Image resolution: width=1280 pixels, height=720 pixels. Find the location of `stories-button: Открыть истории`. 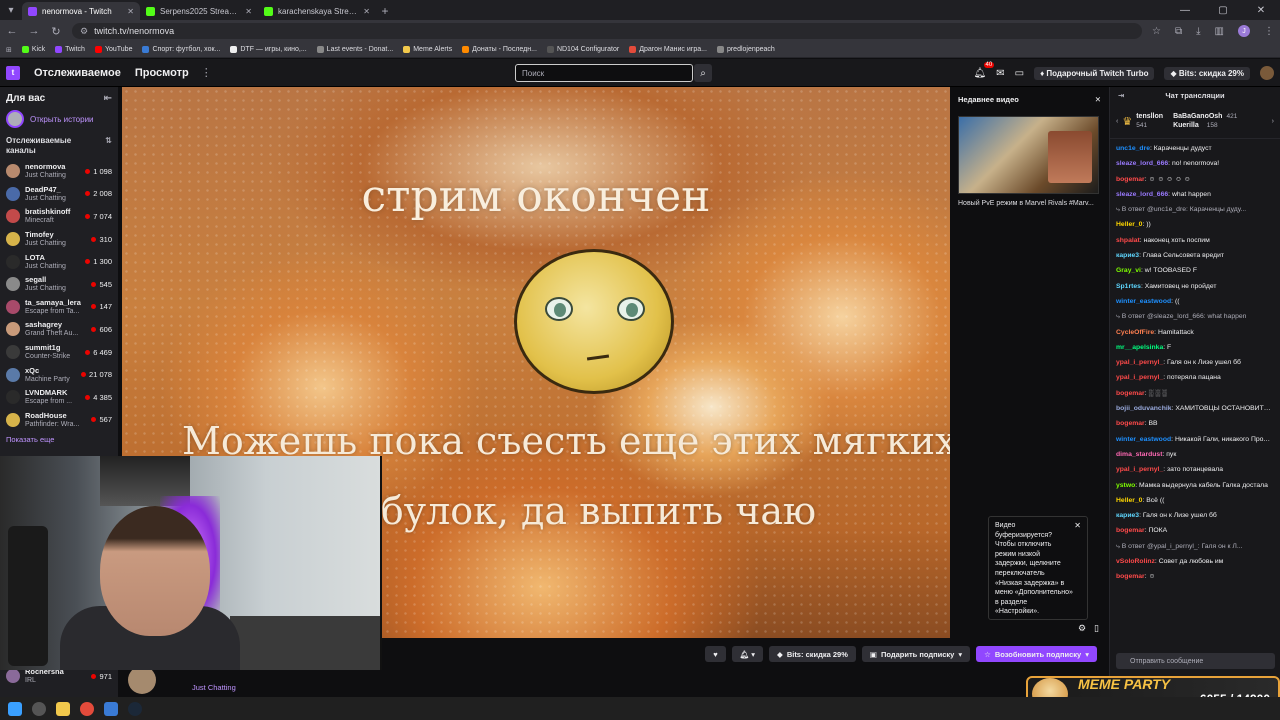

stories-button: Открыть истории is located at coordinates (59, 119).